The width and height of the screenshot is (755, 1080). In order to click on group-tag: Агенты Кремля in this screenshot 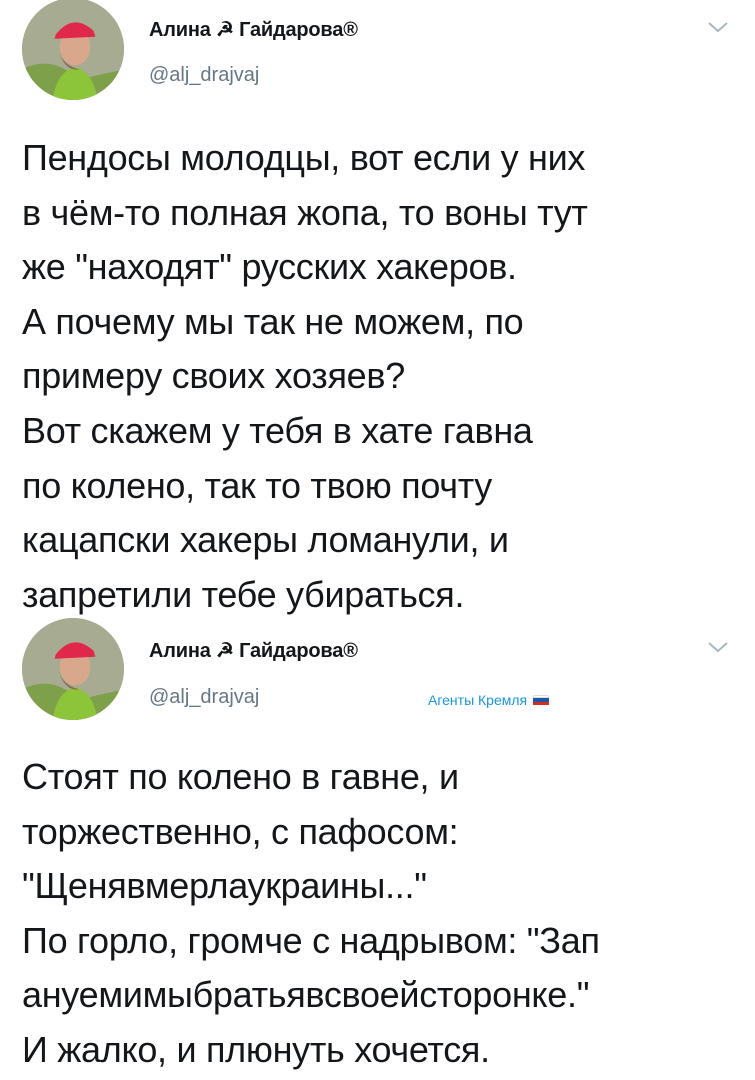, I will do `click(489, 700)`.